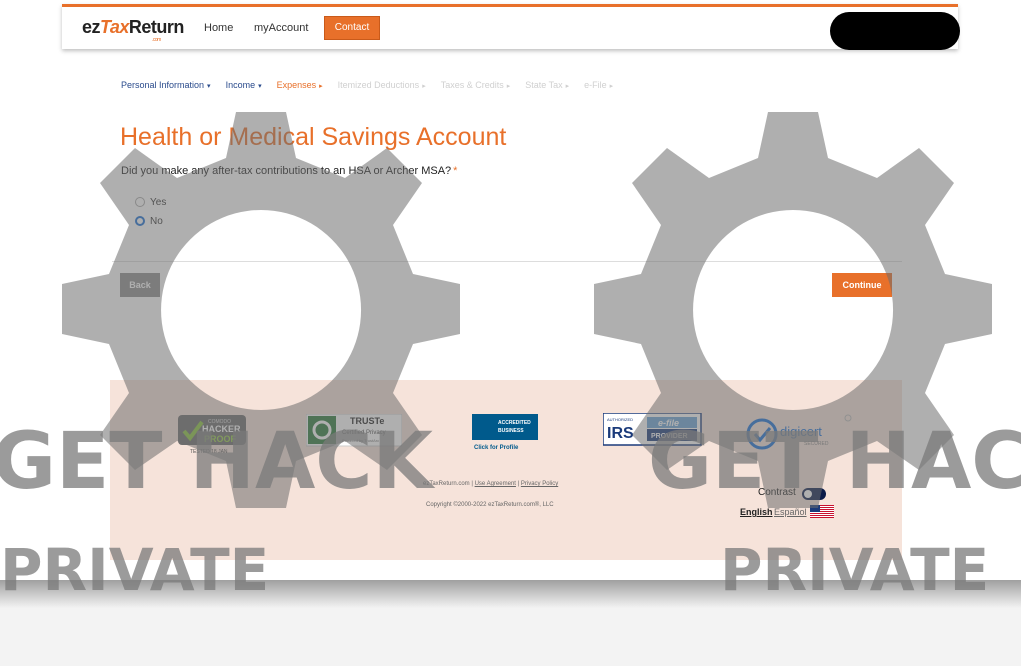 This screenshot has height=666, width=1021. I want to click on irs-text: IRS, so click(620, 433).